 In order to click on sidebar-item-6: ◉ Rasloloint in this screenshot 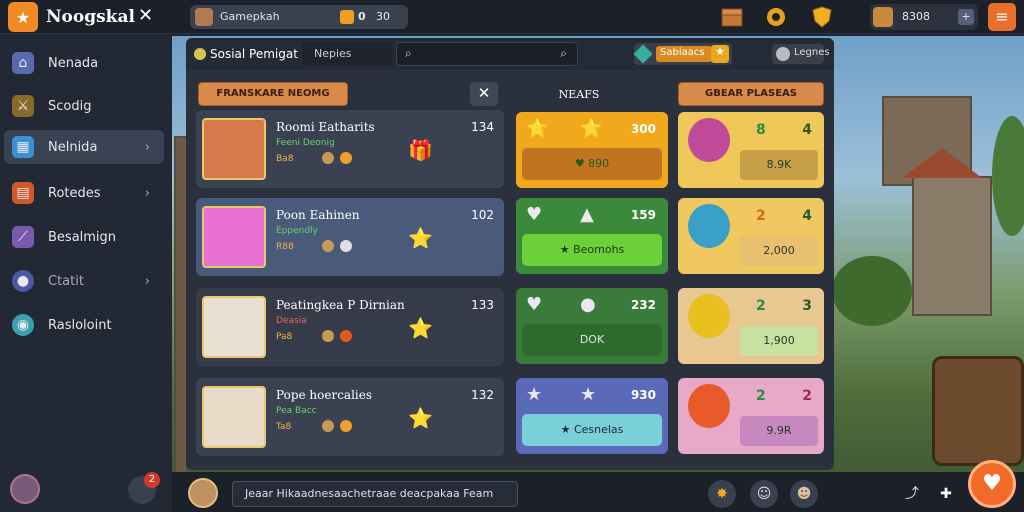, I will do `click(84, 325)`.